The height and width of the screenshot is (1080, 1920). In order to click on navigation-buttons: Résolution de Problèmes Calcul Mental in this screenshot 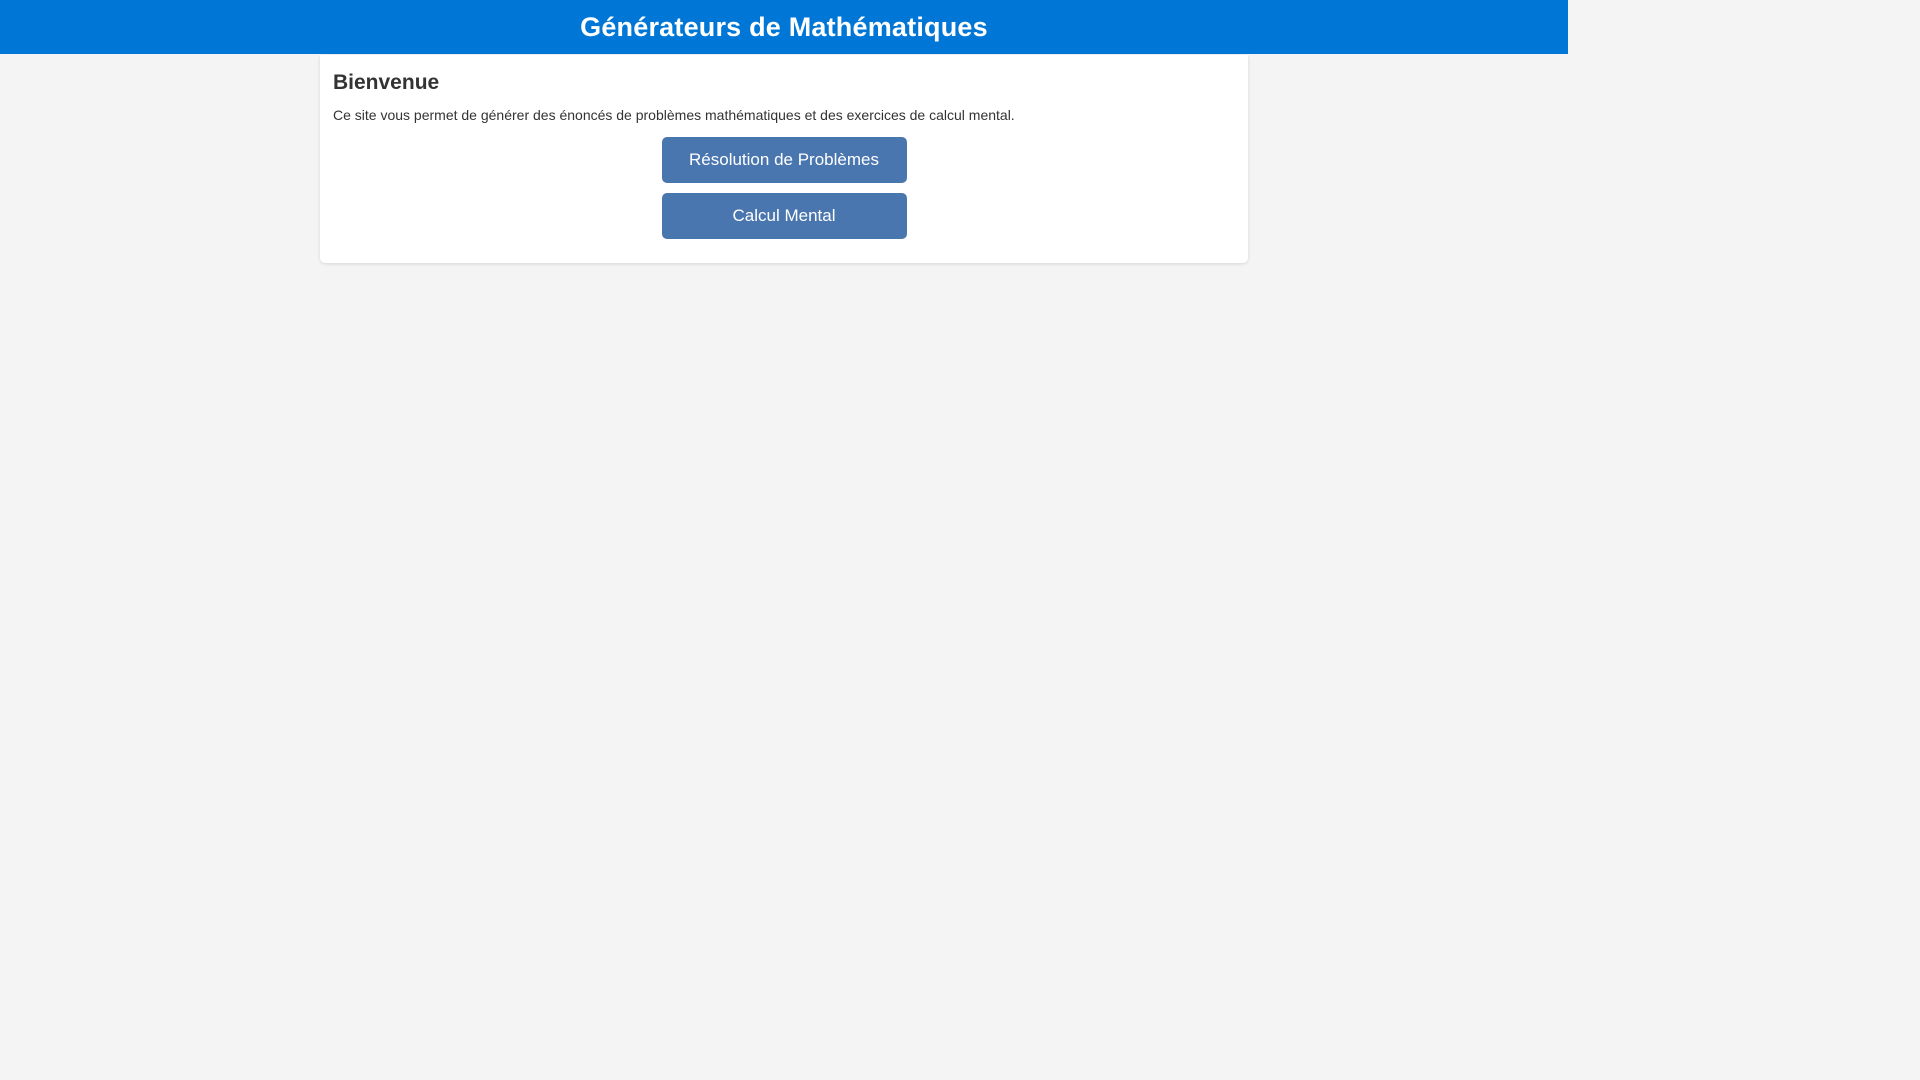, I will do `click(784, 188)`.